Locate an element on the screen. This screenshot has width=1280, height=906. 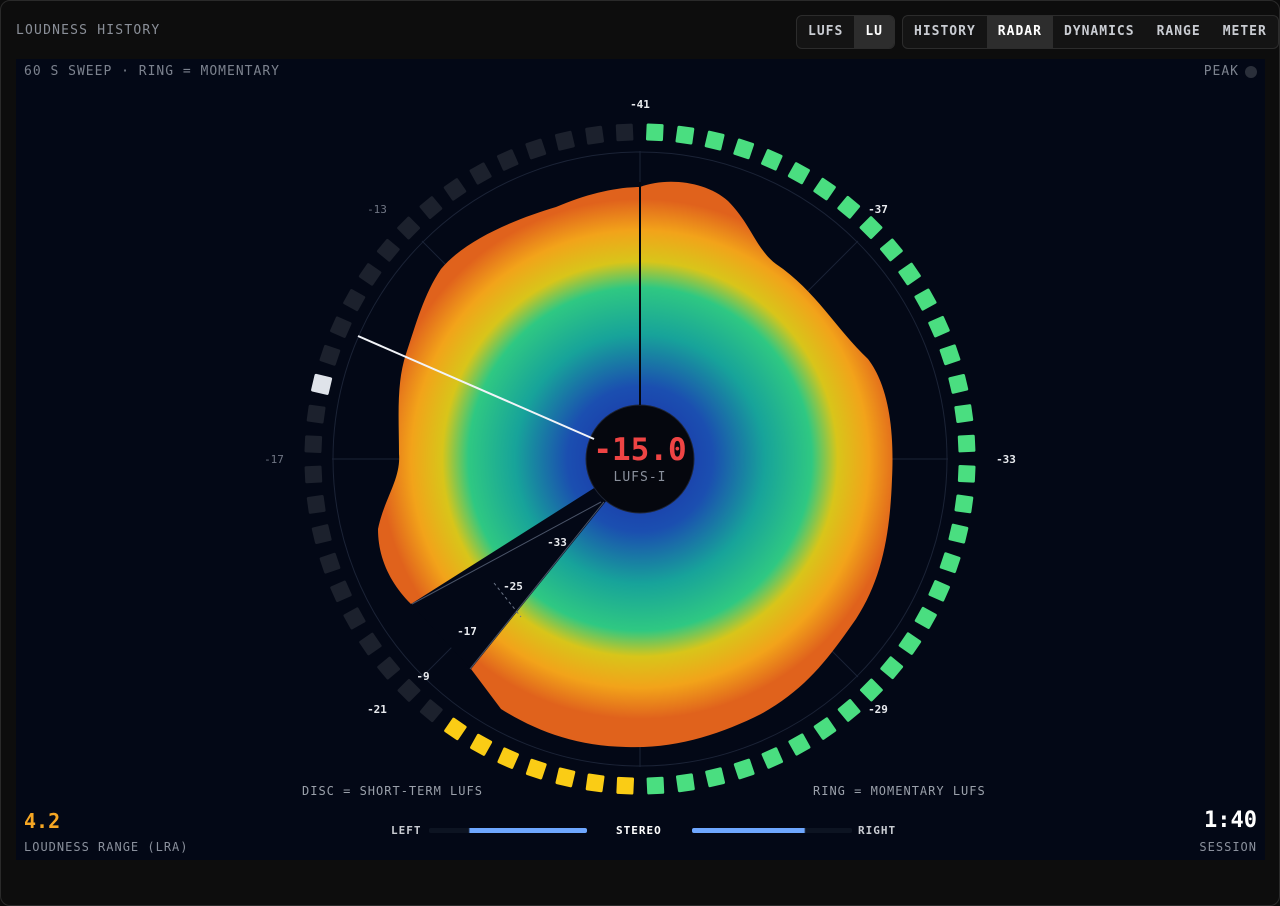
ring-legend: RING = MOMENTARY LUFS is located at coordinates (899, 791).